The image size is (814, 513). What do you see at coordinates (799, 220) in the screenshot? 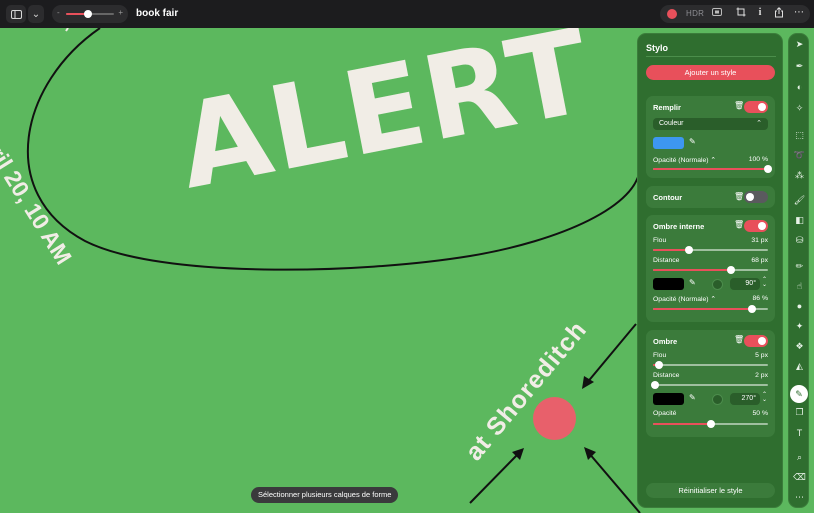
I see `fill-icon: ◧` at bounding box center [799, 220].